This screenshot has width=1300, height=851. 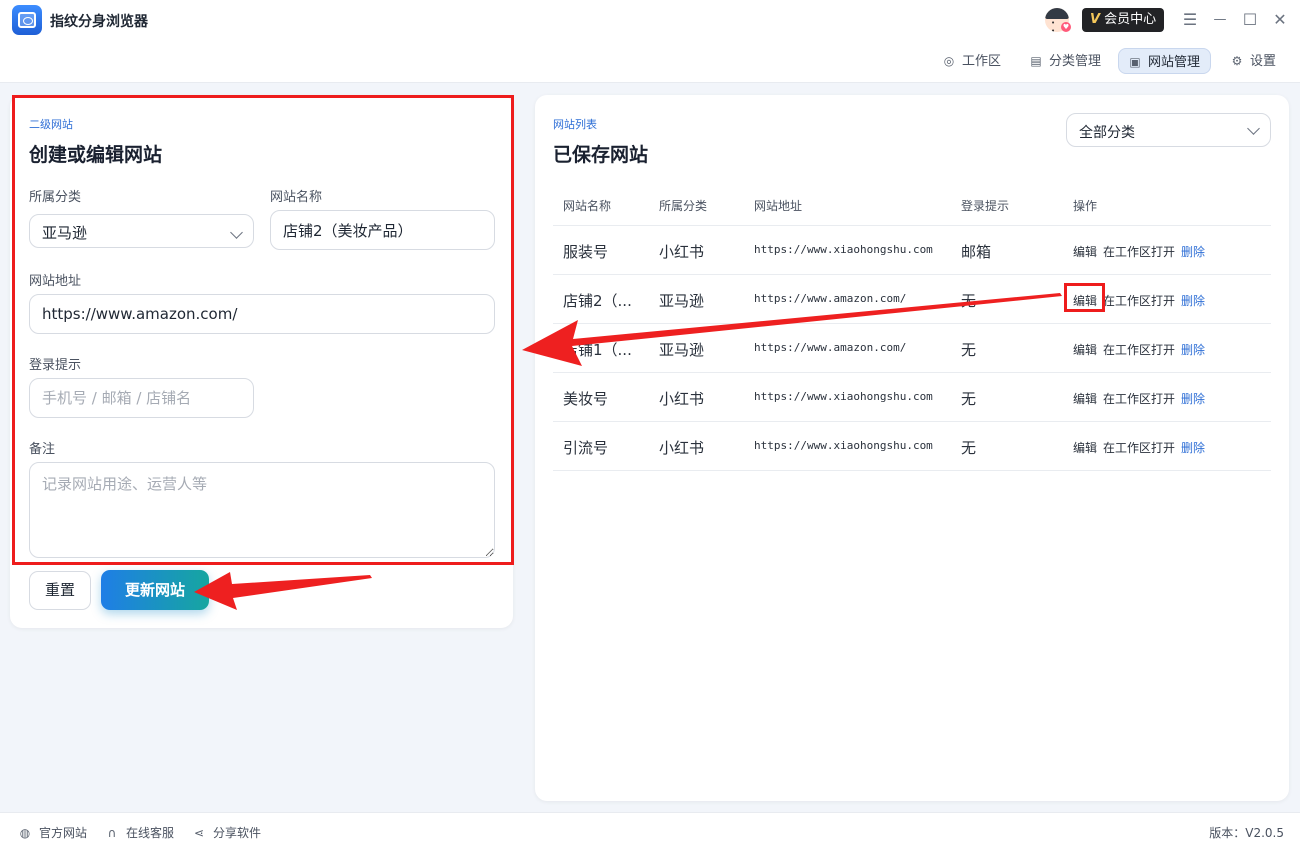 I want to click on footer-label: 官方网站, so click(x=63, y=833).